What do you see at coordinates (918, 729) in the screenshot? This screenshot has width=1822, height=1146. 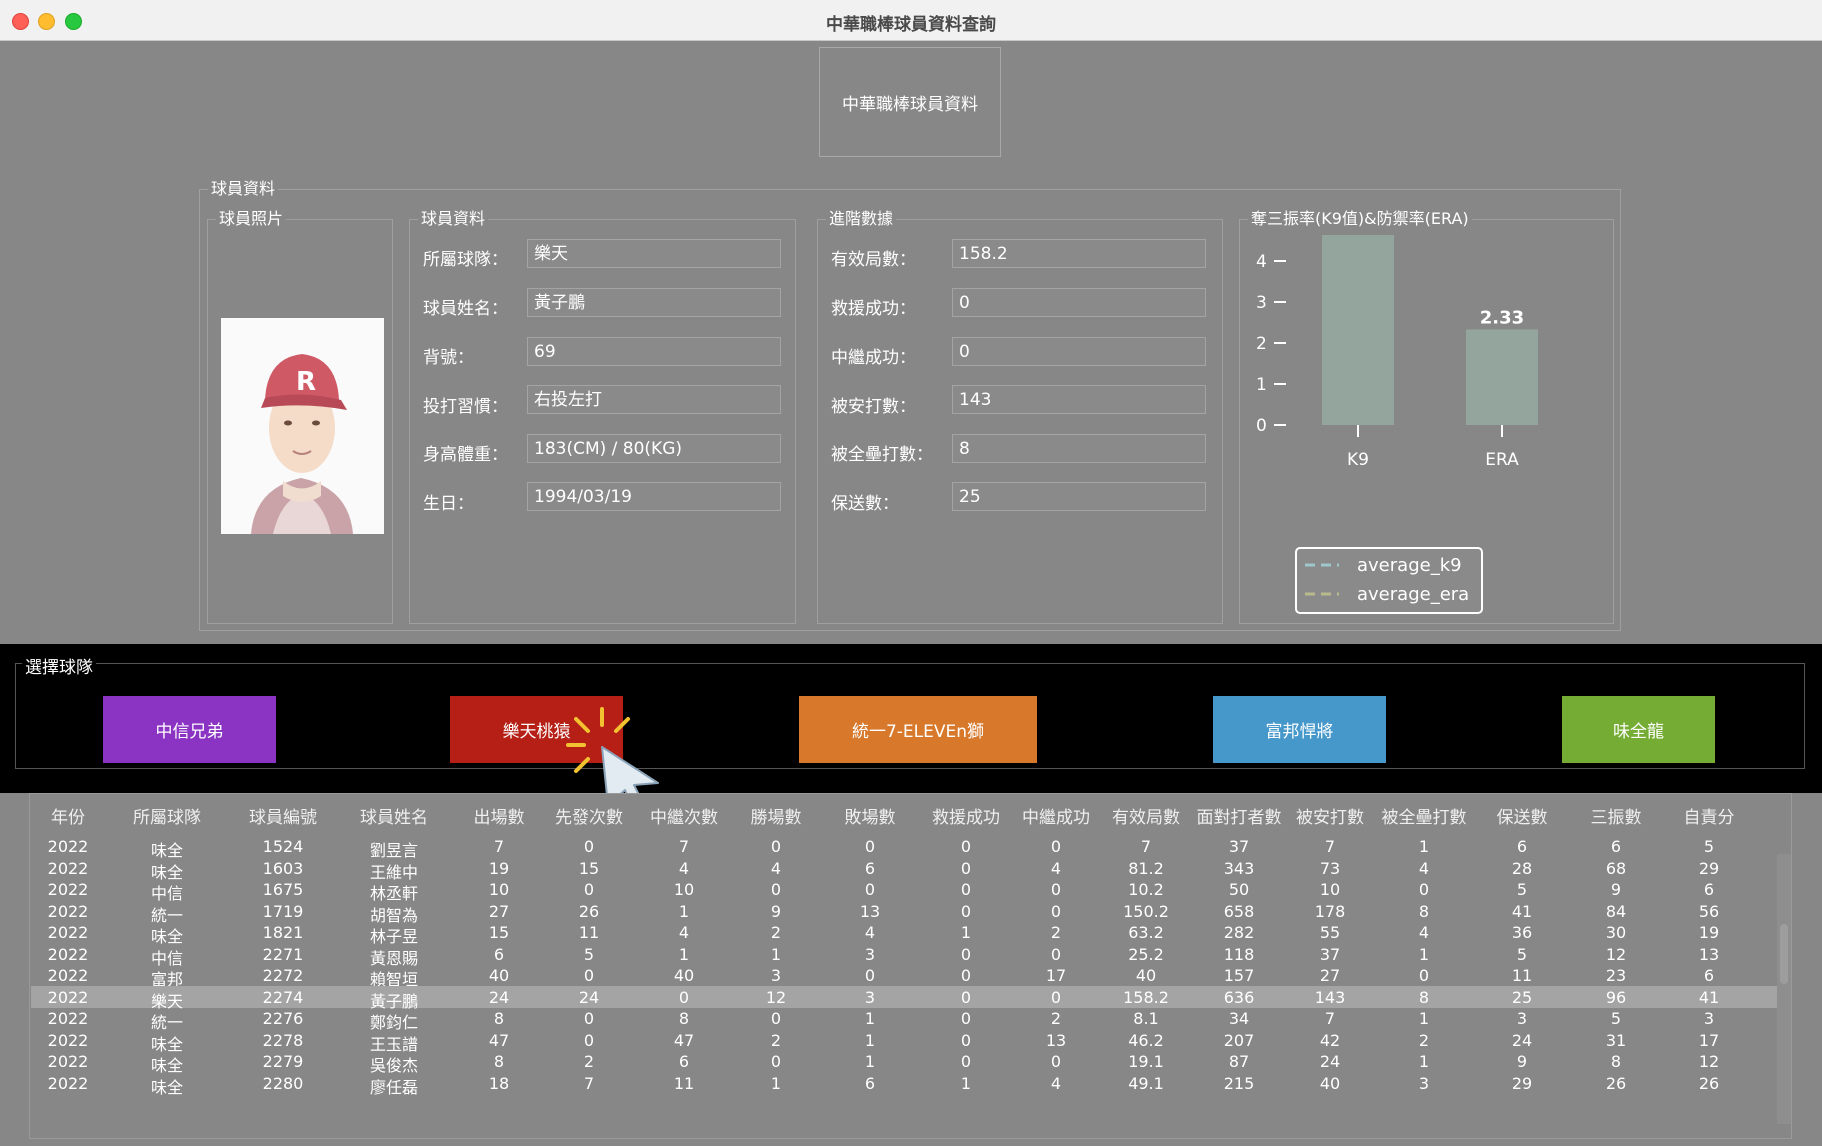 I see `team-button-lions: 統一7-ELEVEn獅` at bounding box center [918, 729].